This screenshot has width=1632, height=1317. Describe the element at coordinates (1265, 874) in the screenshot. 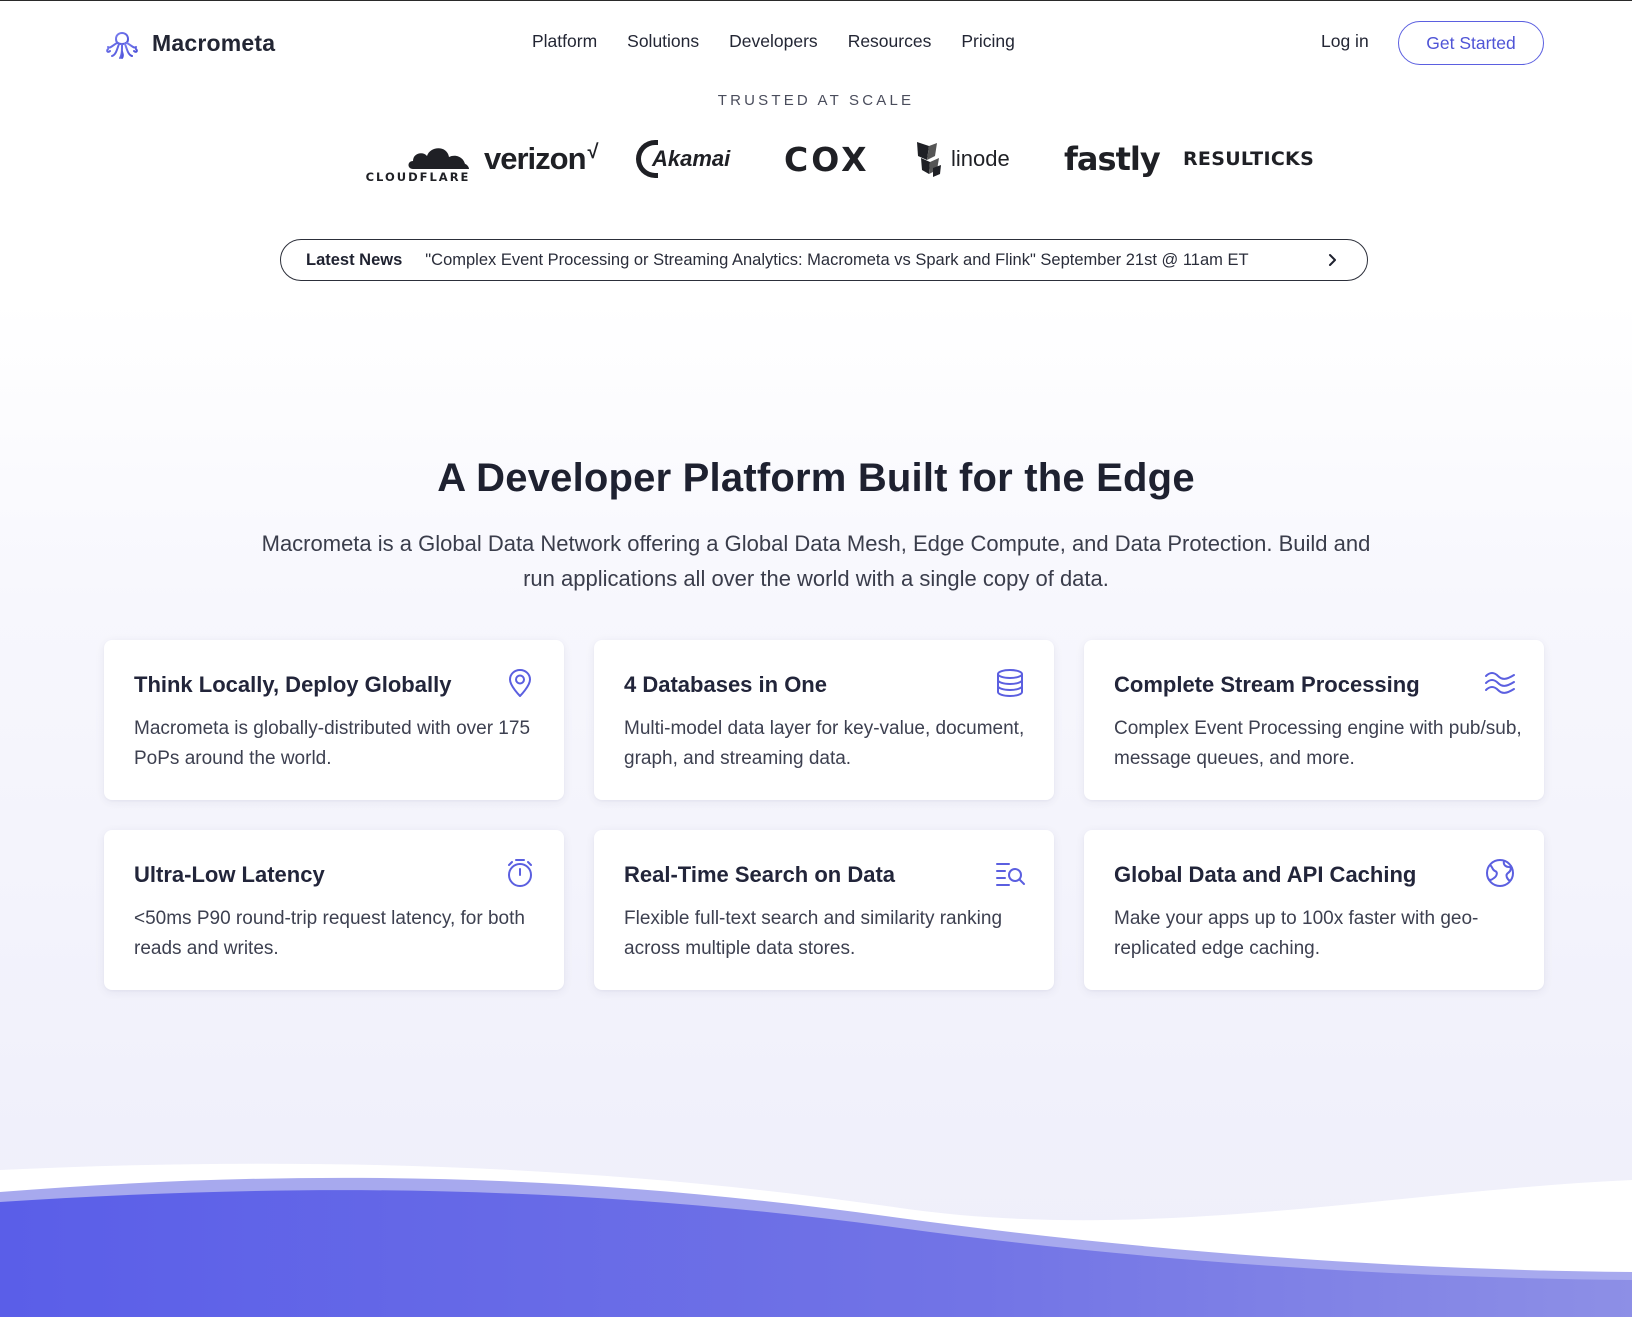

I see `feature-title: Global Data and API Caching` at that location.